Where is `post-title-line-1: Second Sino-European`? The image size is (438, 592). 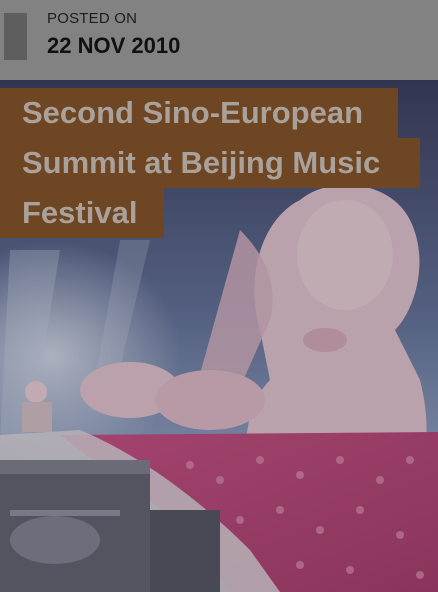
post-title-line-1: Second Sino-European is located at coordinates (199, 113).